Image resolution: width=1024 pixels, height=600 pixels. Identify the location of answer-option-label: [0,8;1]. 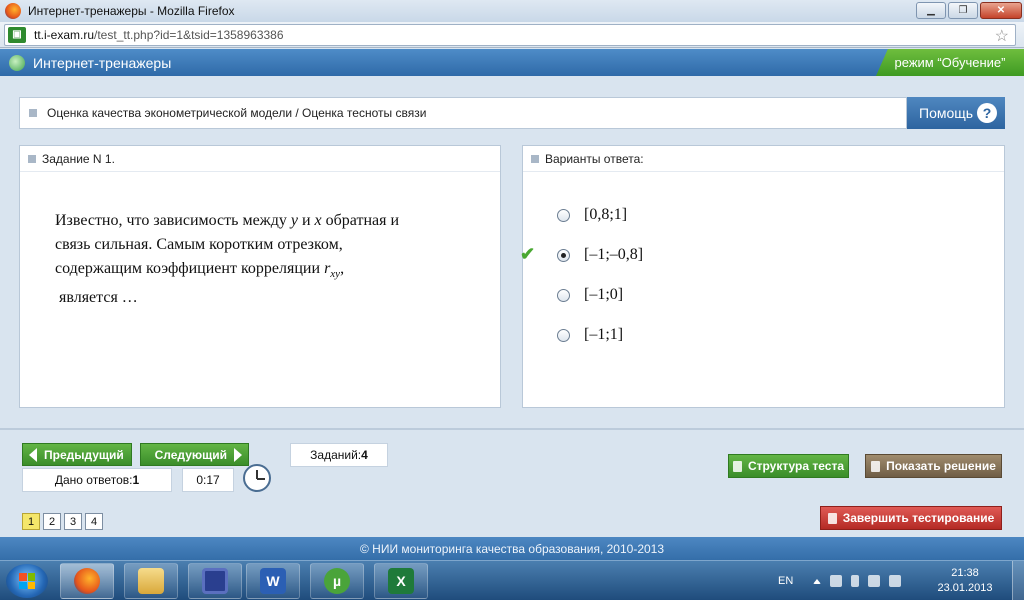
(606, 214).